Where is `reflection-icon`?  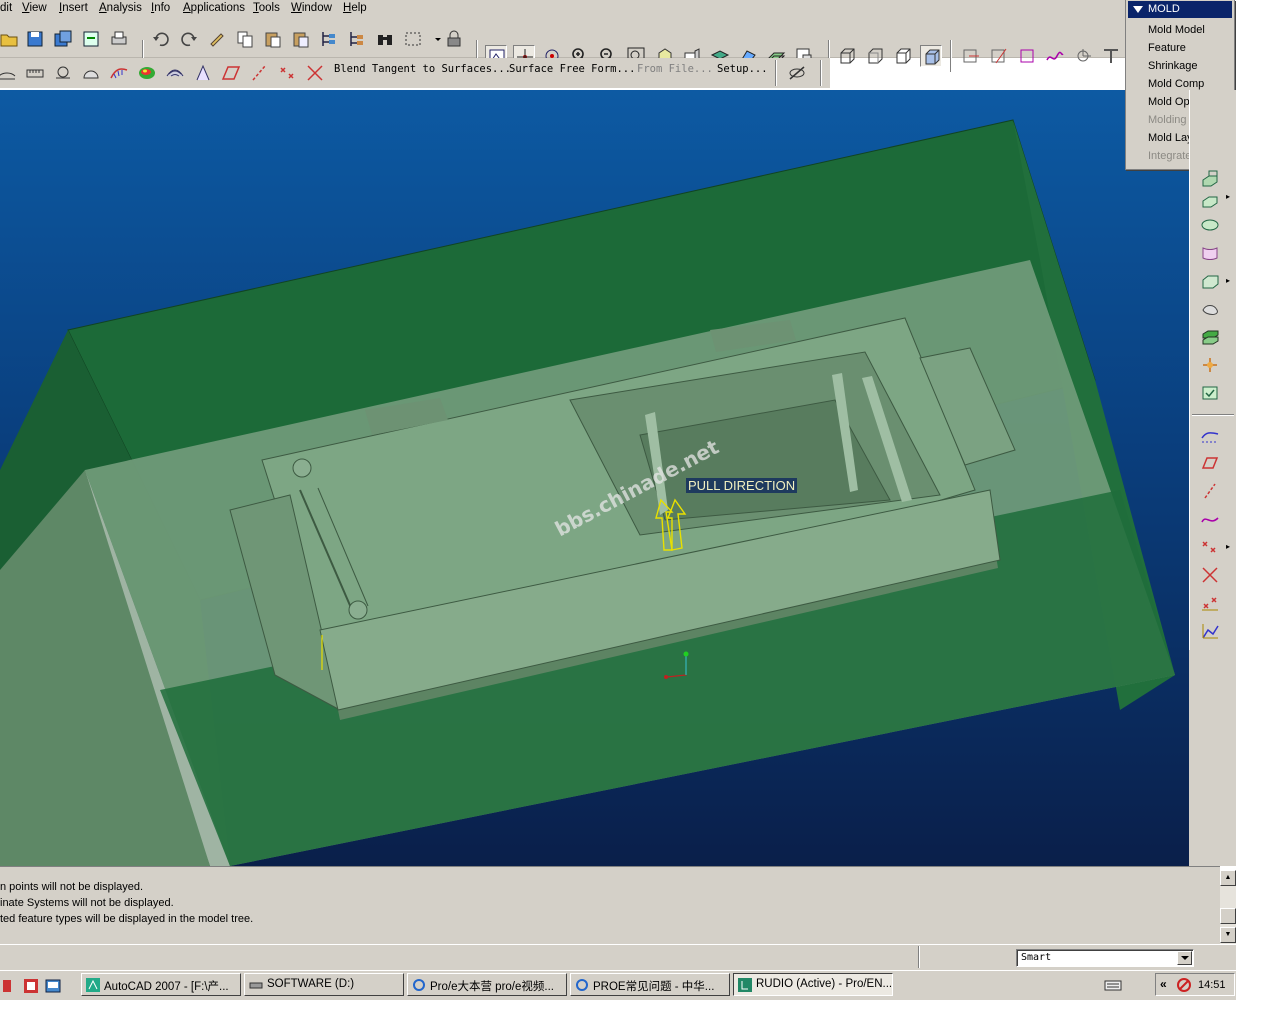
reflection-icon is located at coordinates (175, 73).